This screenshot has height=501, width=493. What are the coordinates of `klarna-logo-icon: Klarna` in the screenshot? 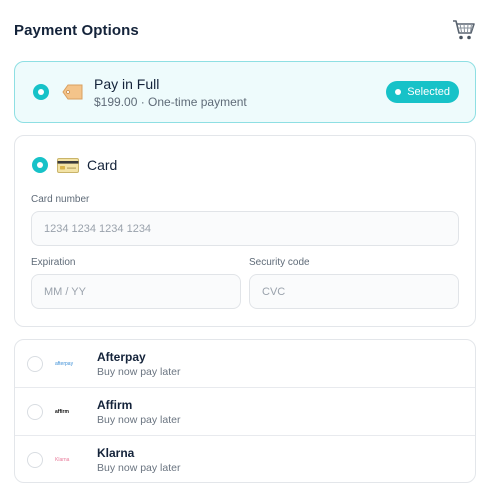 It's located at (62, 460).